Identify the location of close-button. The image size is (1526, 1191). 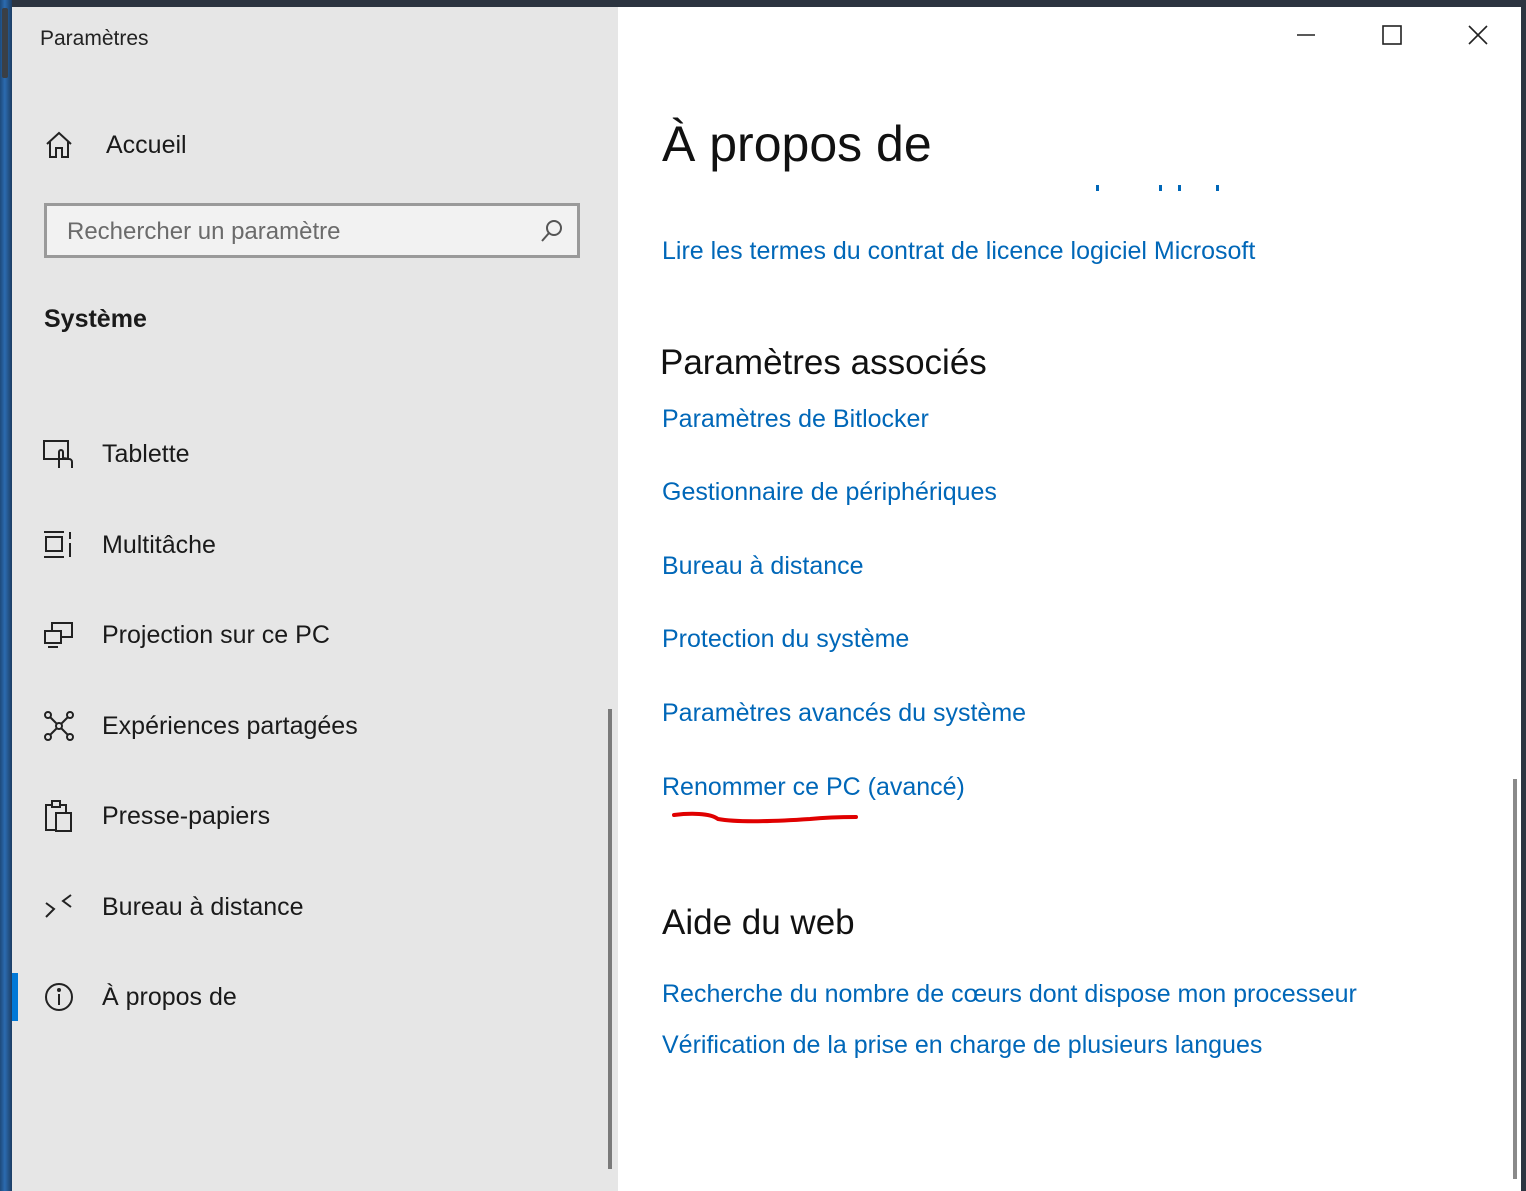
(1478, 37).